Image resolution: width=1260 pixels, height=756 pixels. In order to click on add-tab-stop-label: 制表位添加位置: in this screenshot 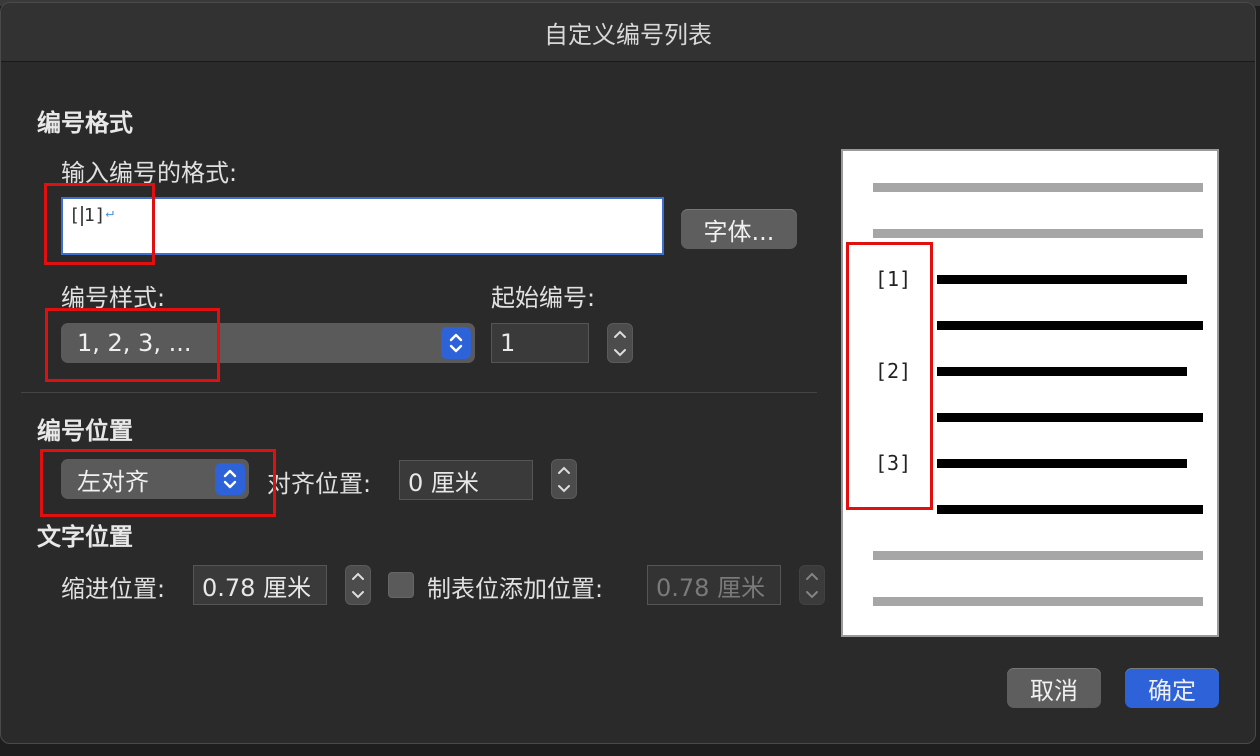, I will do `click(515, 589)`.